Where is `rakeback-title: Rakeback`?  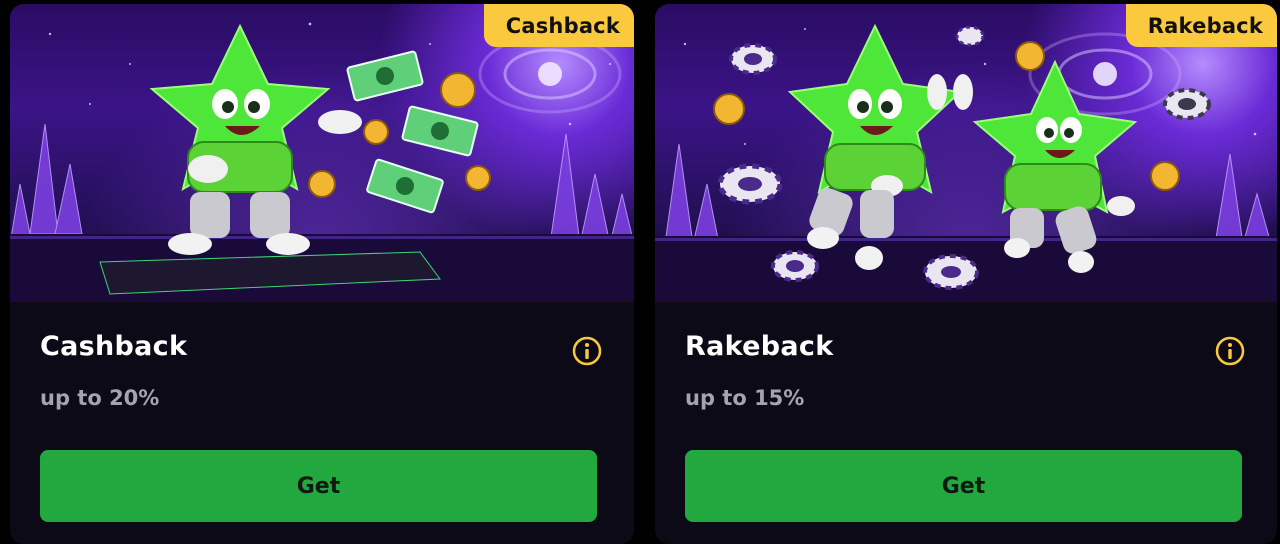
rakeback-title: Rakeback is located at coordinates (759, 346).